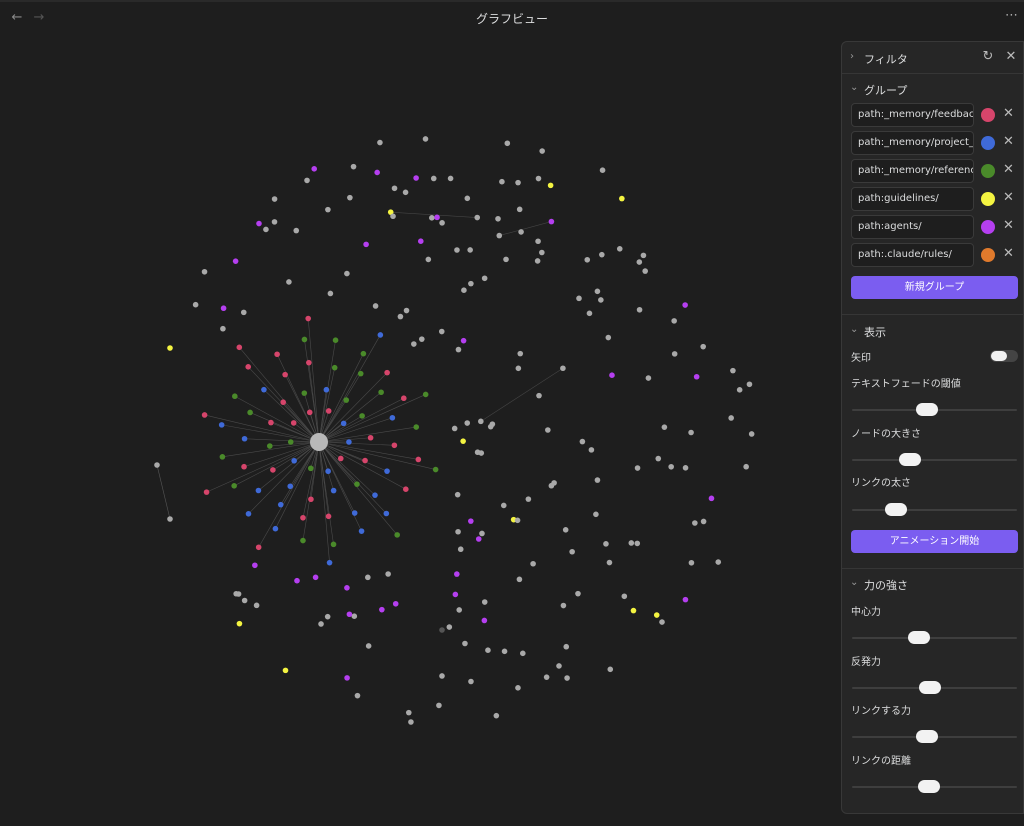 The image size is (1024, 826). Describe the element at coordinates (933, 90) in the screenshot. I see `groups-section-header: ⌄ グループ` at that location.